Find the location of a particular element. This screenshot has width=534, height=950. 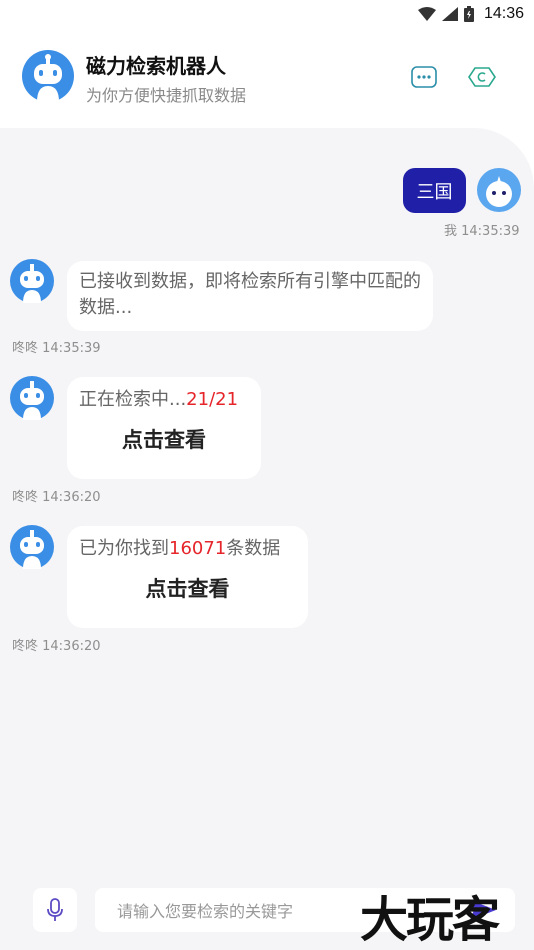

search-progress: 21/21 is located at coordinates (212, 399).